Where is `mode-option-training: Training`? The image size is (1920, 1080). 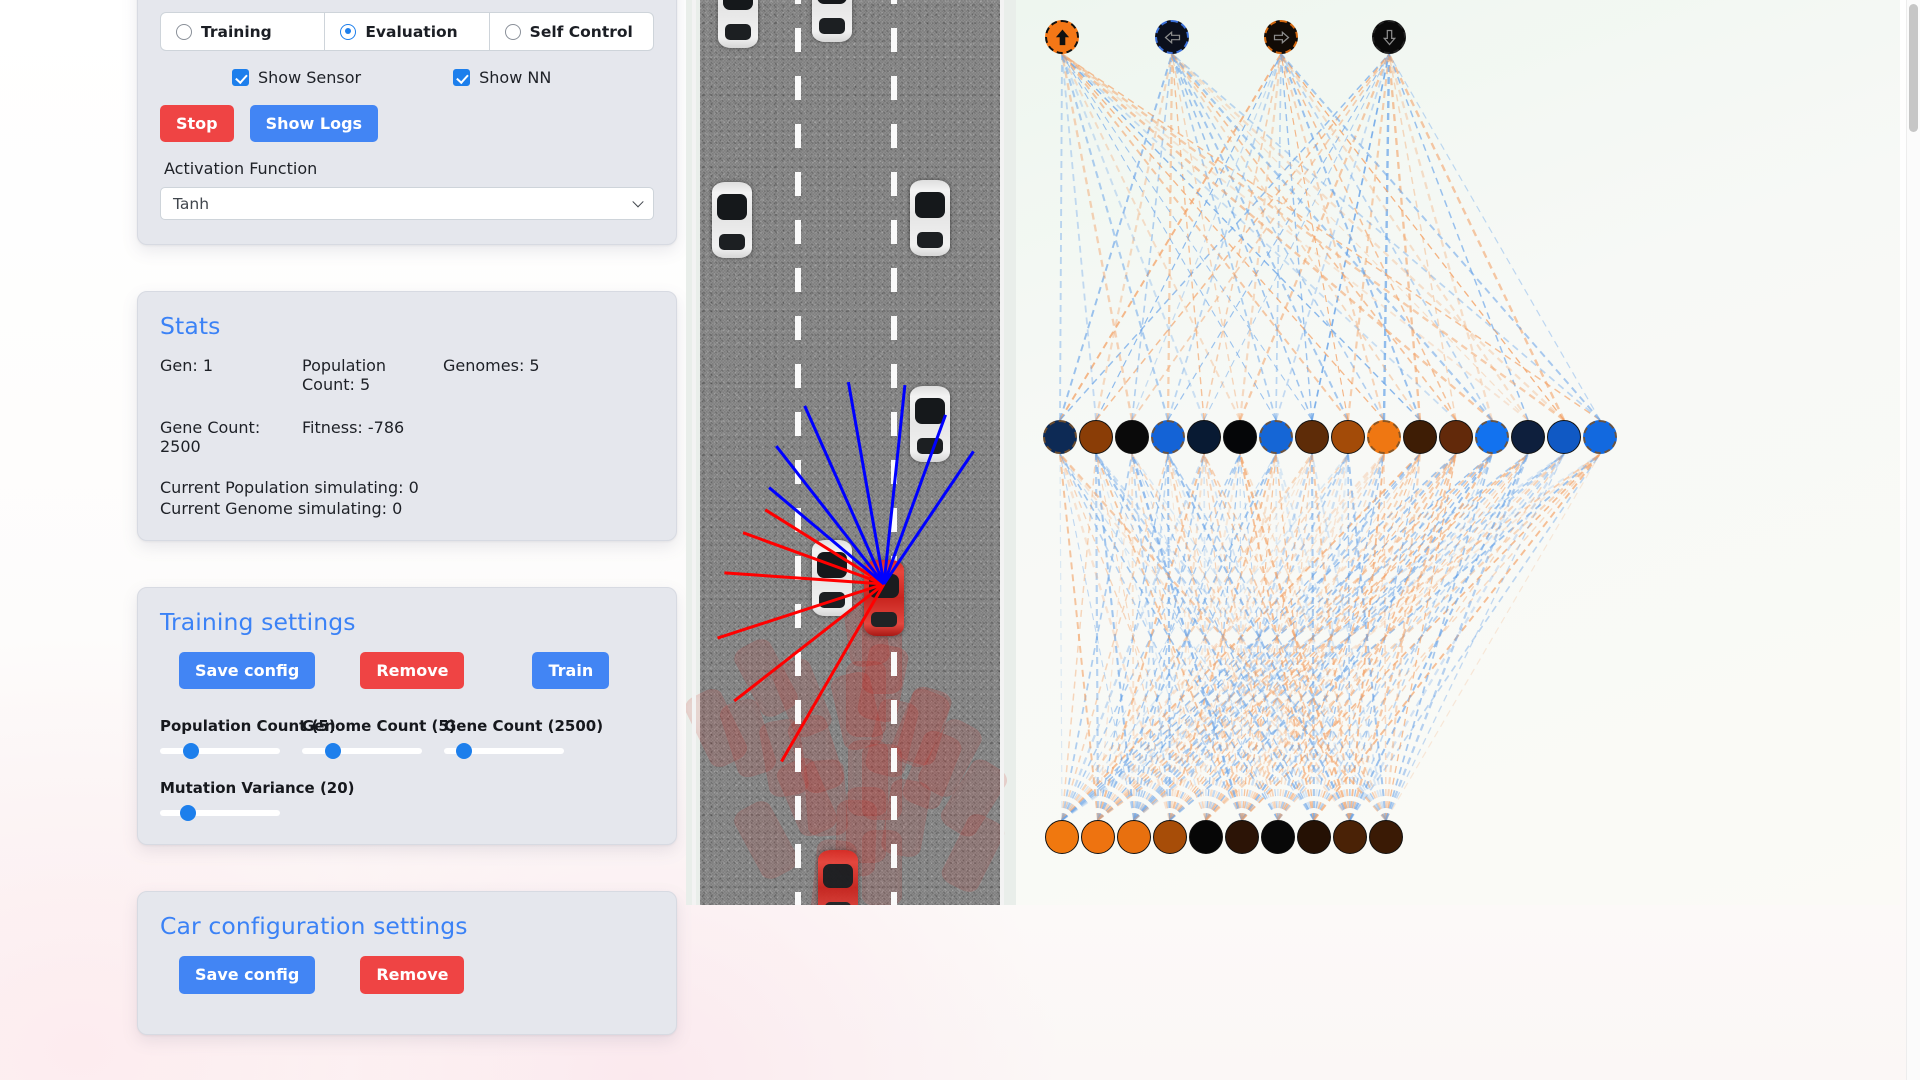
mode-option-training: Training is located at coordinates (243, 31).